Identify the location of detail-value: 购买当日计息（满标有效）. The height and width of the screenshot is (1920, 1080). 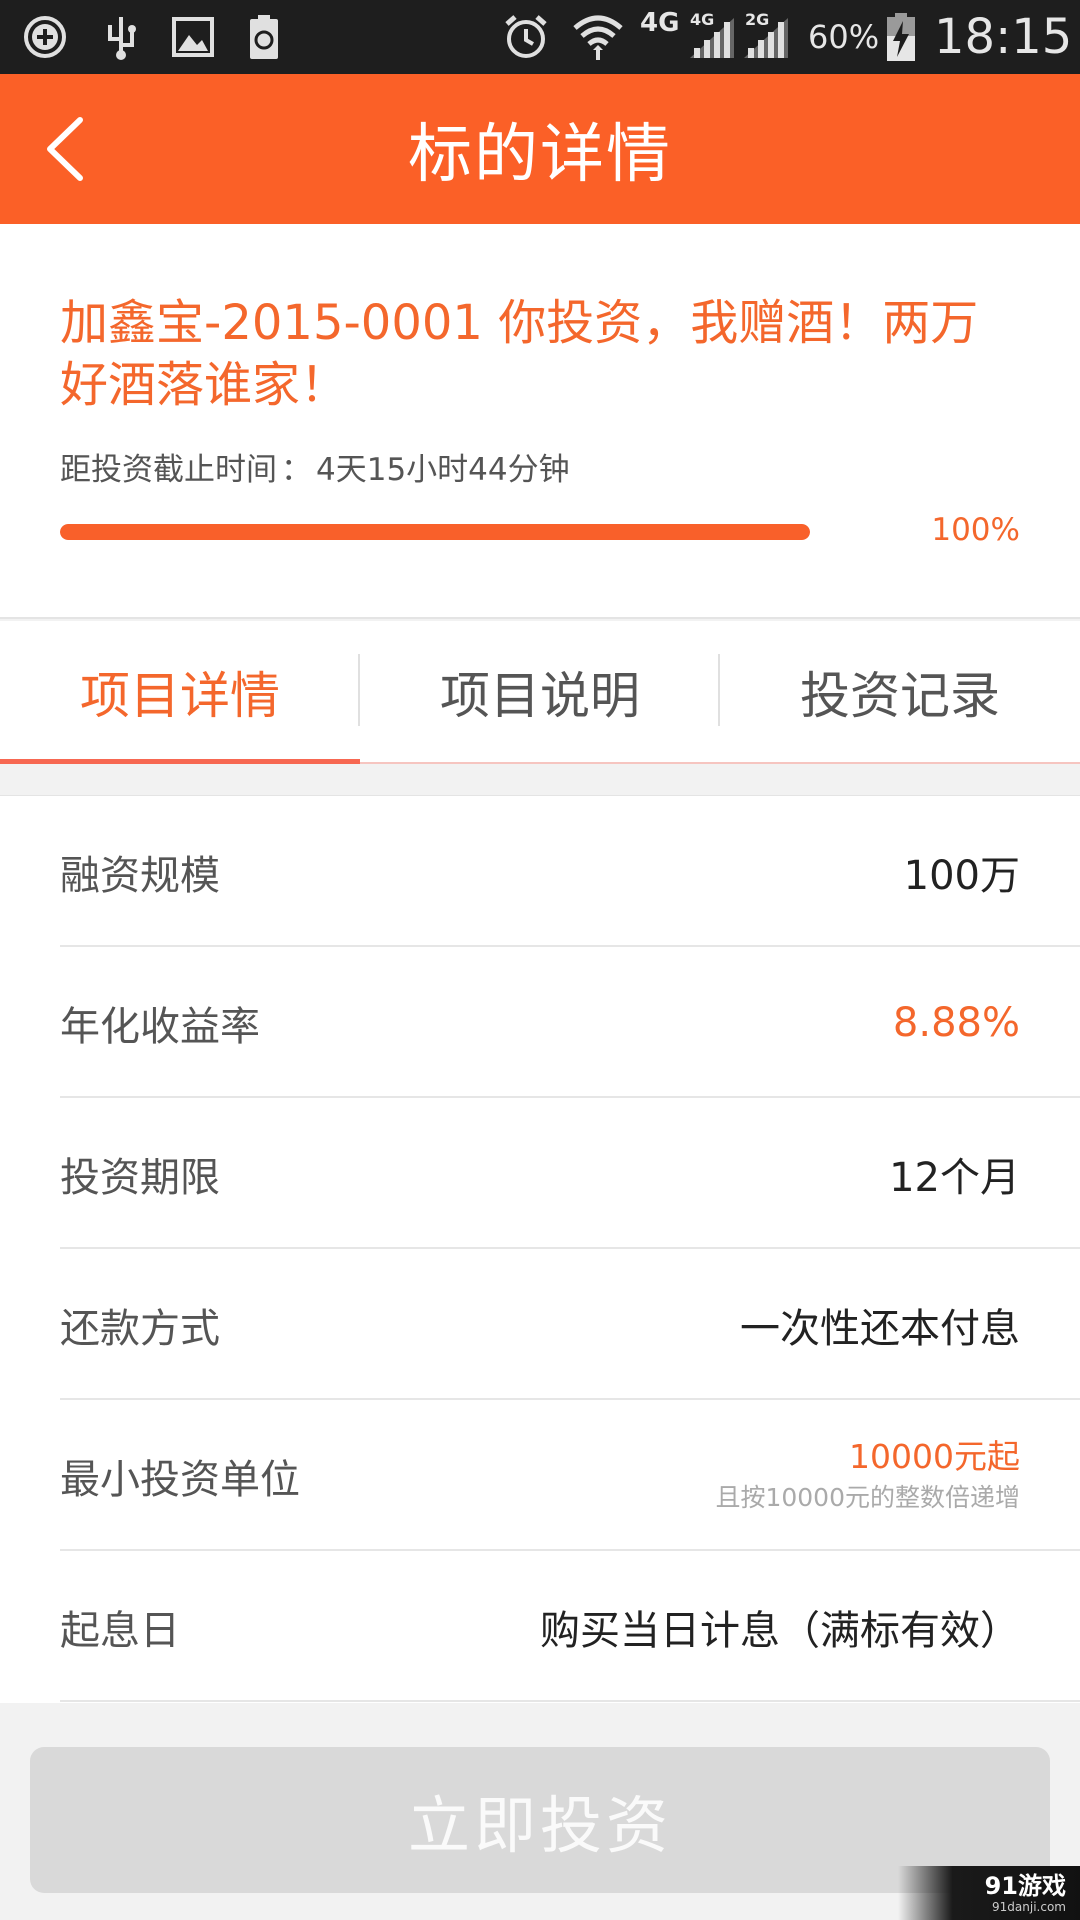
(780, 1630).